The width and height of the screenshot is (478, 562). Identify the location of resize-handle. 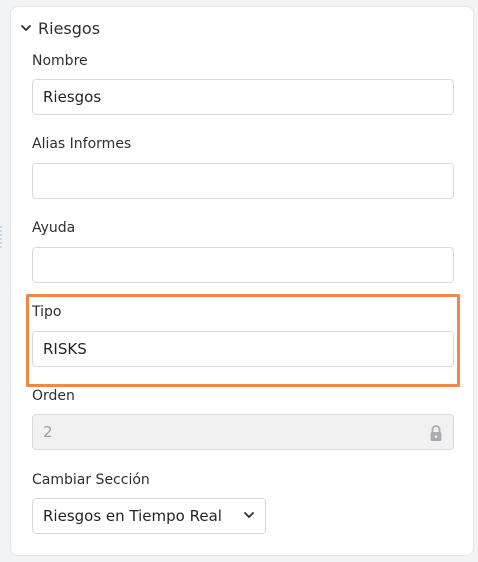
(1, 238).